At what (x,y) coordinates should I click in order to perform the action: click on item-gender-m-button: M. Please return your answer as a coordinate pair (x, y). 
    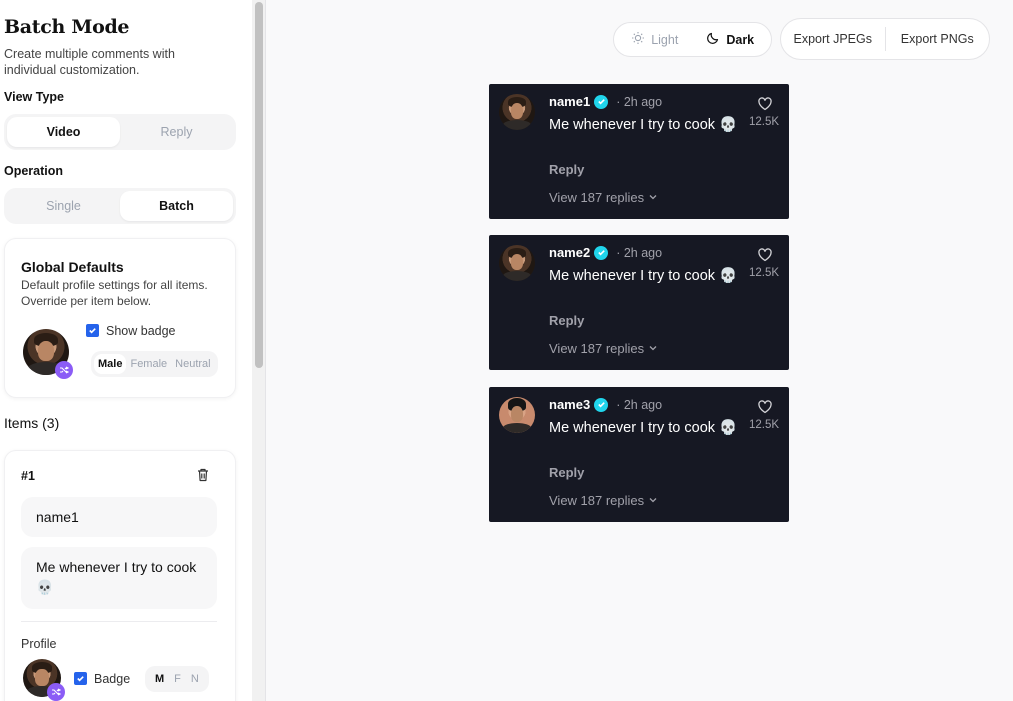
    Looking at the image, I should click on (159, 679).